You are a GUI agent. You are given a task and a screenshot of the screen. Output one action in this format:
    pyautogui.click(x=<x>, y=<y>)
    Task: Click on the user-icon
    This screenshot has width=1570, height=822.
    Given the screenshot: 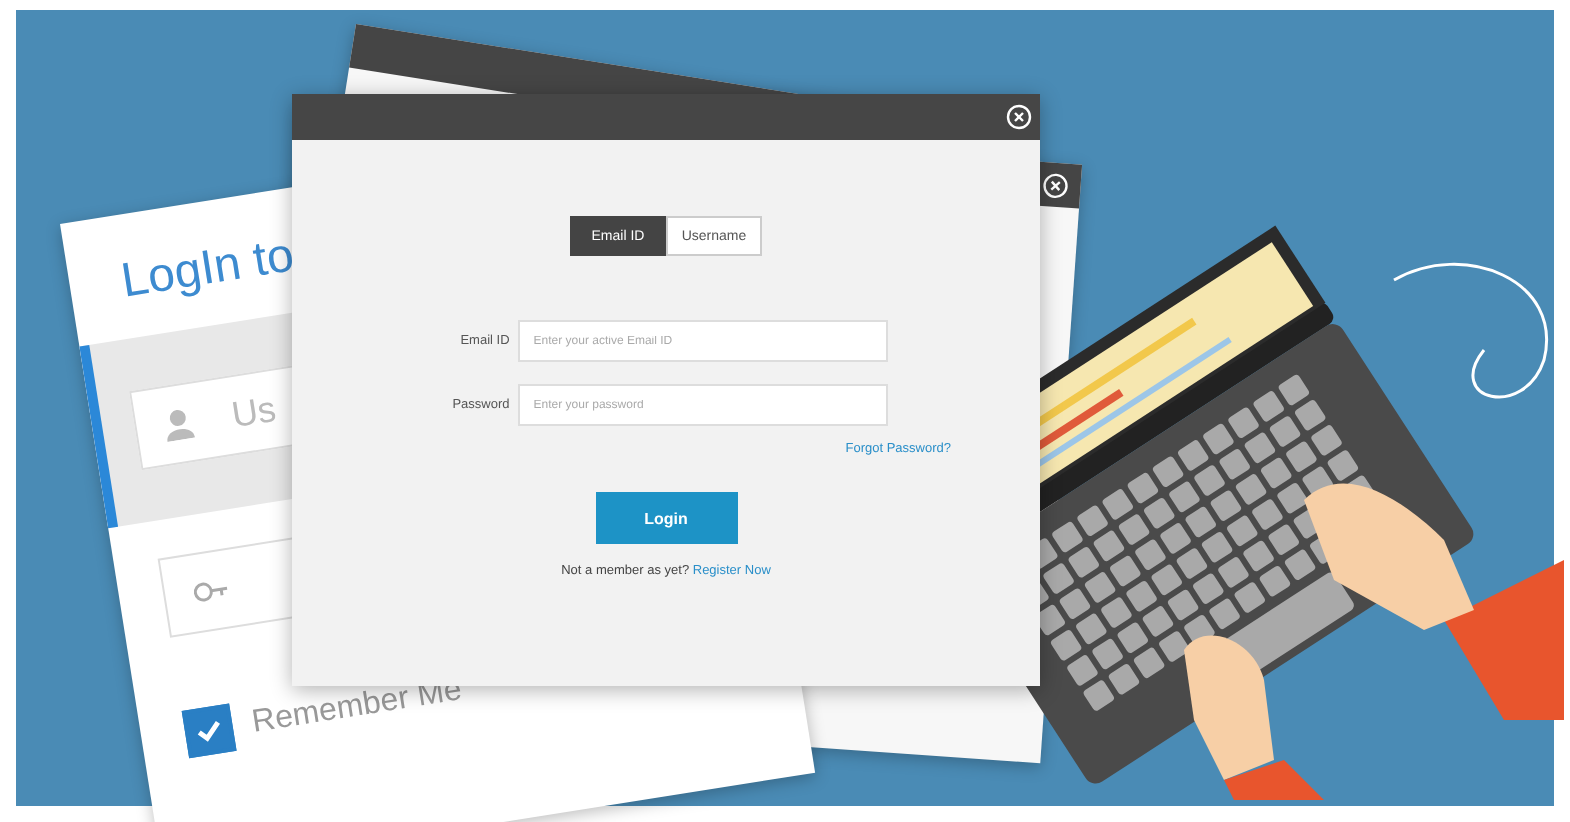 What is the action you would take?
    pyautogui.click(x=179, y=423)
    